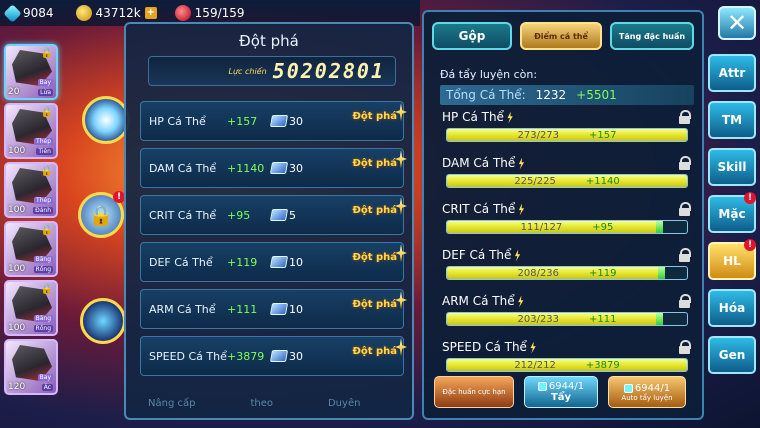 The image size is (760, 428). I want to click on nav-hl: HL!, so click(732, 259).